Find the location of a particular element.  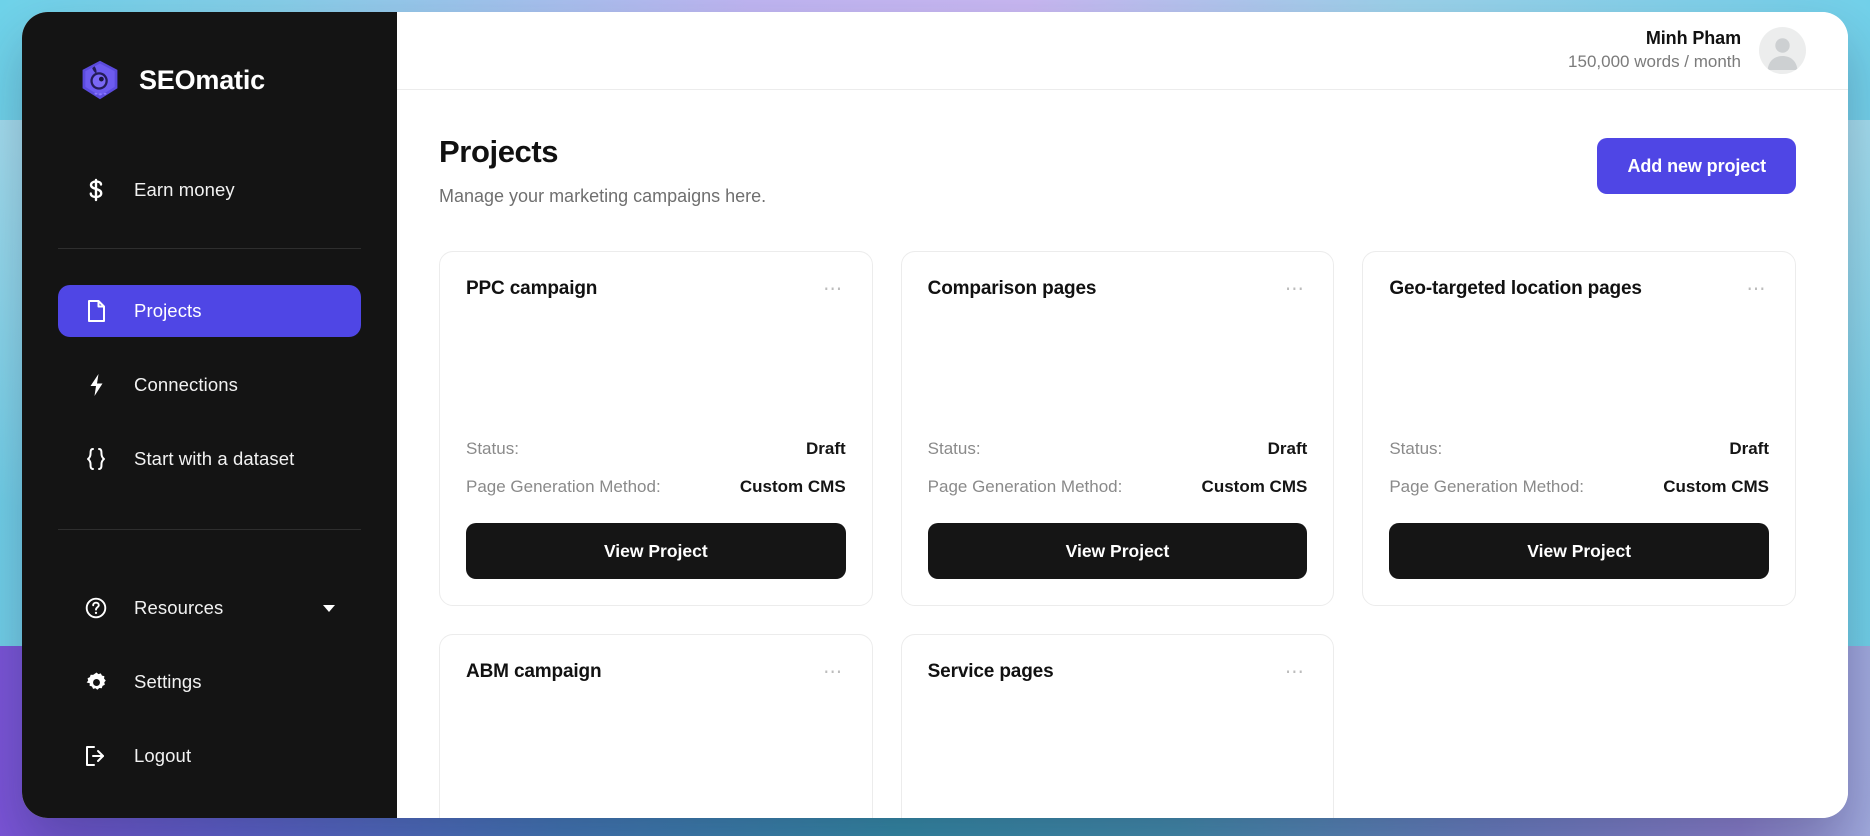

file-icon is located at coordinates (96, 311).